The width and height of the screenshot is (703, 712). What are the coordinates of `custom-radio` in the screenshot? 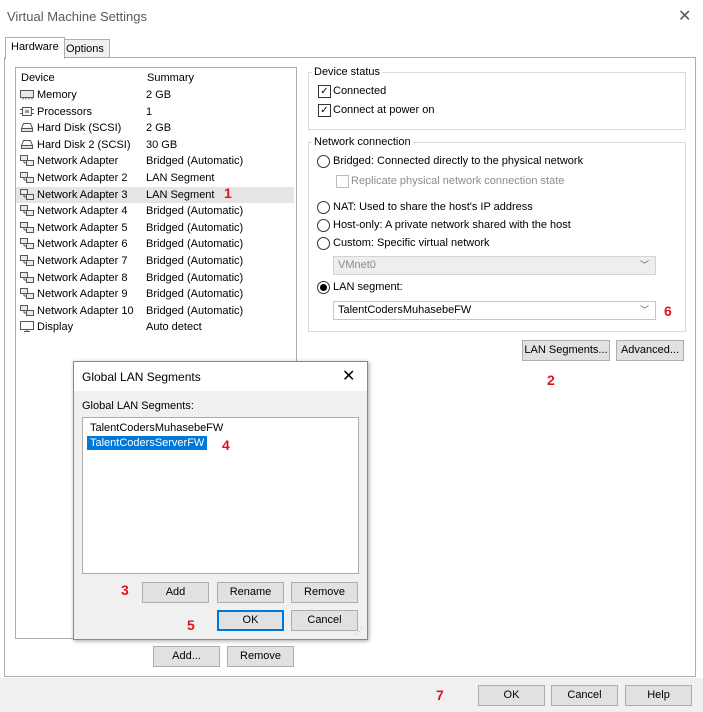 It's located at (323, 243).